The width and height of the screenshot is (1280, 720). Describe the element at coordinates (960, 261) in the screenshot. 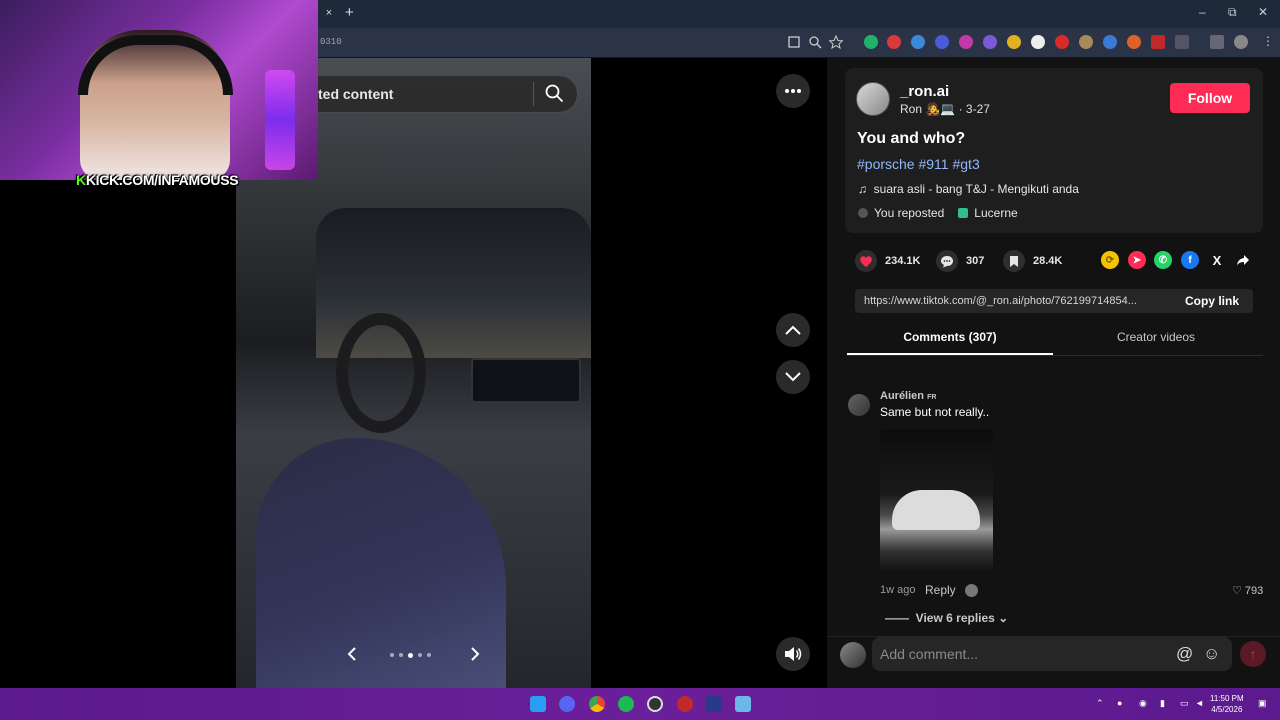

I see `comment-button: 307` at that location.